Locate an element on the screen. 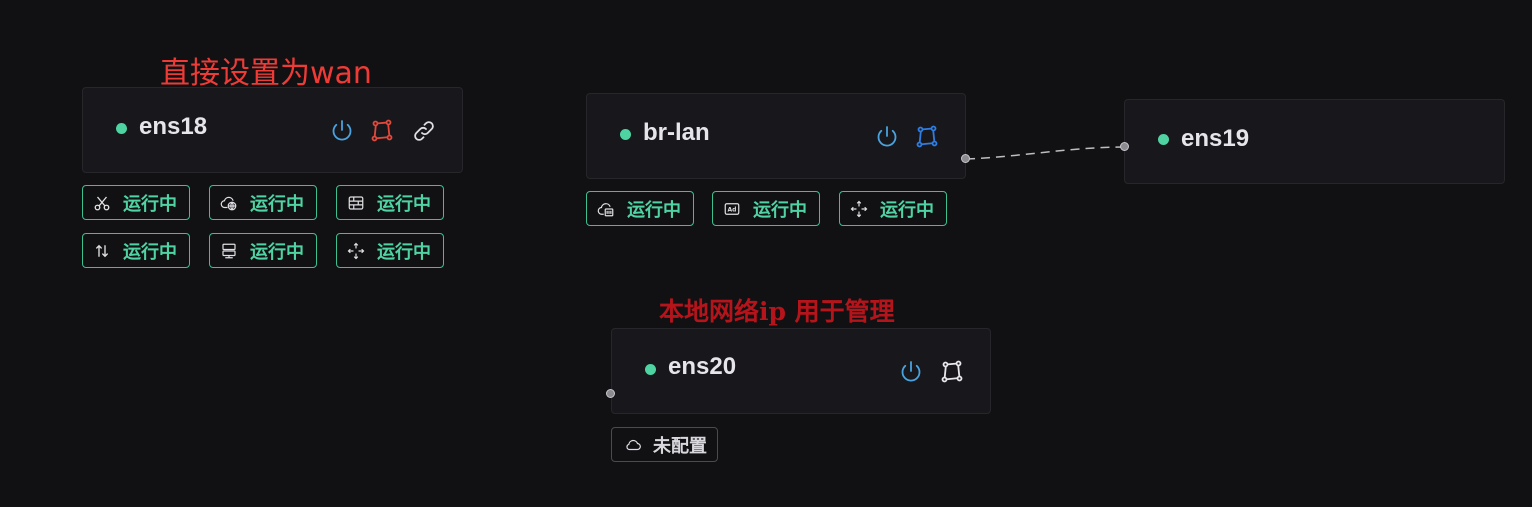 Image resolution: width=1532 pixels, height=507 pixels. svg-text: Ad is located at coordinates (732, 209).